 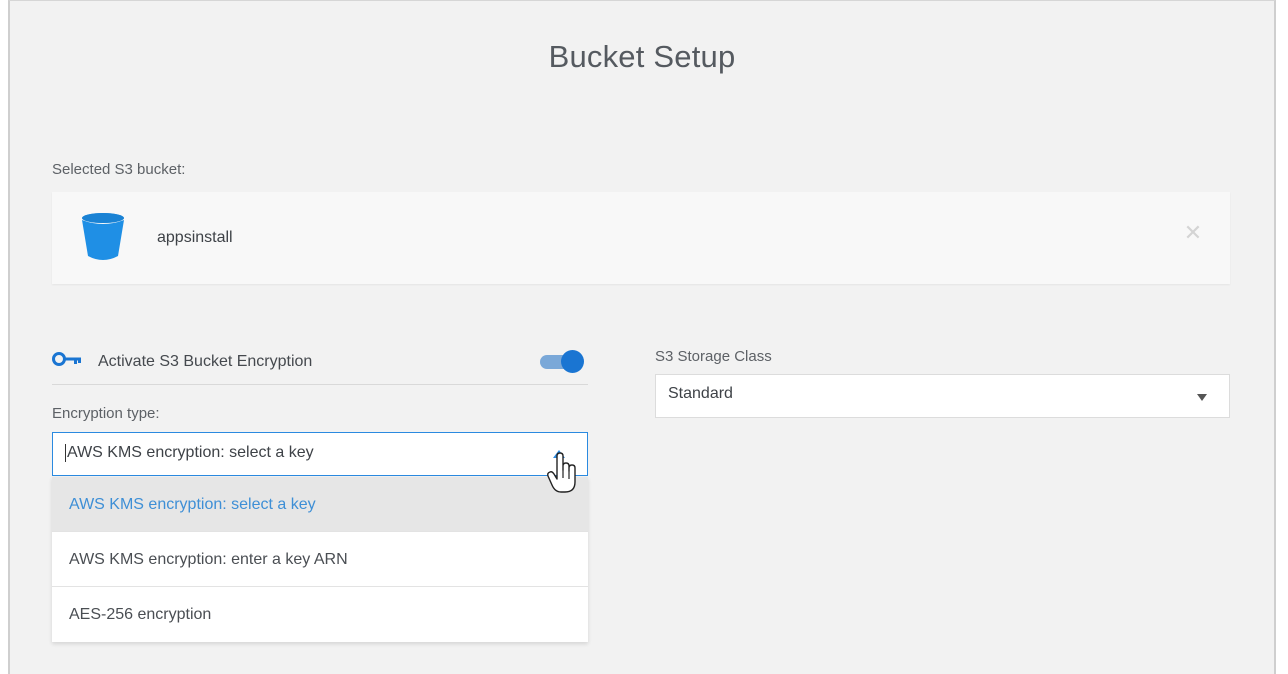 What do you see at coordinates (320, 454) in the screenshot?
I see `encryption-type-select: AWS KMS encryption: select a key` at bounding box center [320, 454].